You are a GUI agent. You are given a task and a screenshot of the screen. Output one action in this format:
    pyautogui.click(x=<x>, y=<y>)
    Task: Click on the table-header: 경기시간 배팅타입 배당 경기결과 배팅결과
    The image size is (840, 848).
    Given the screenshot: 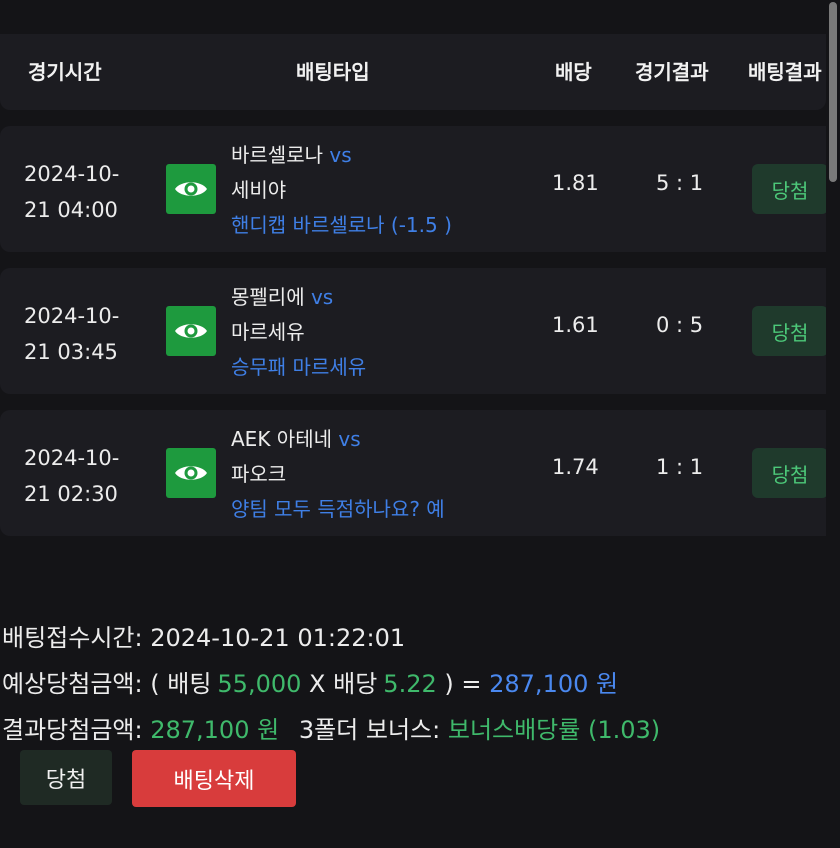 What is the action you would take?
    pyautogui.click(x=413, y=72)
    